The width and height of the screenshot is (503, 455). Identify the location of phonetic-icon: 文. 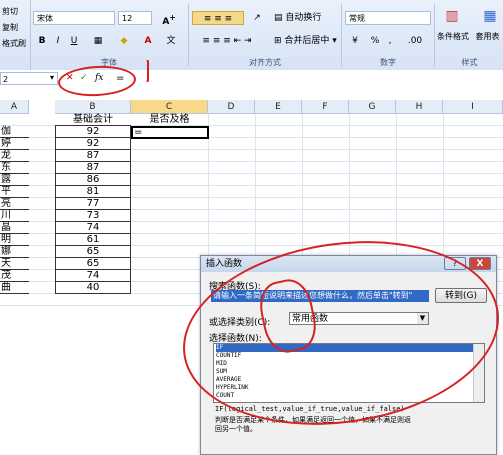
(171, 41).